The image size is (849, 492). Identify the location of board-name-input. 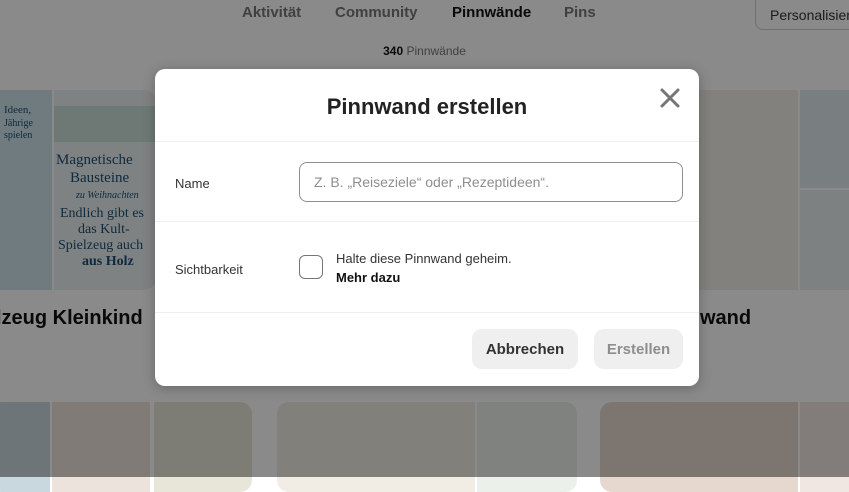
(491, 182).